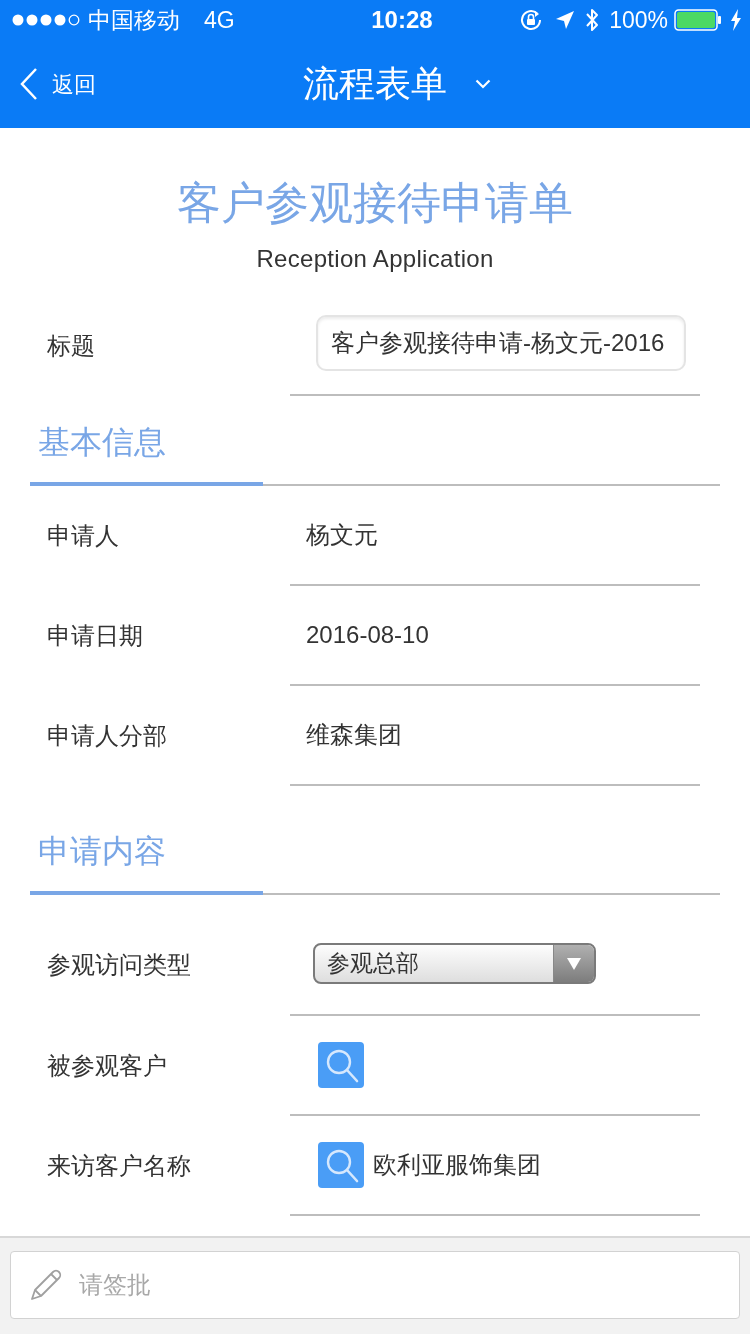 The width and height of the screenshot is (750, 1334). What do you see at coordinates (397, 84) in the screenshot?
I see `title-dropdown: 流程表单` at bounding box center [397, 84].